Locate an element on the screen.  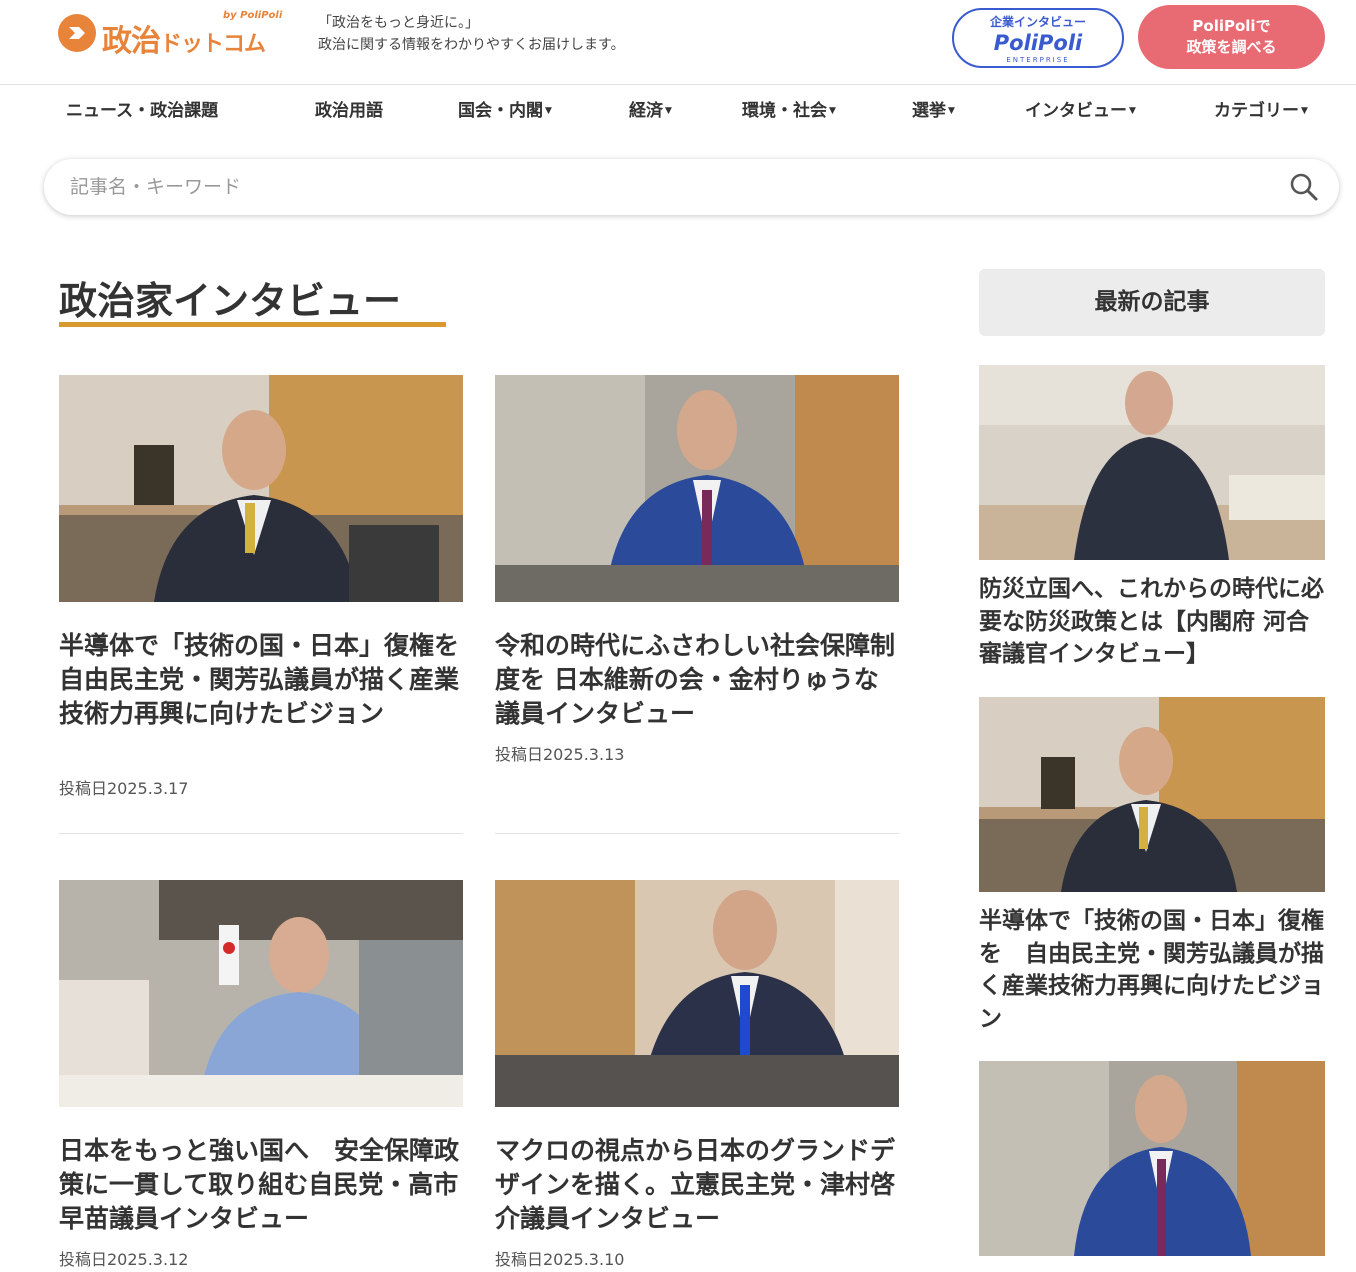
search-input is located at coordinates (670, 187).